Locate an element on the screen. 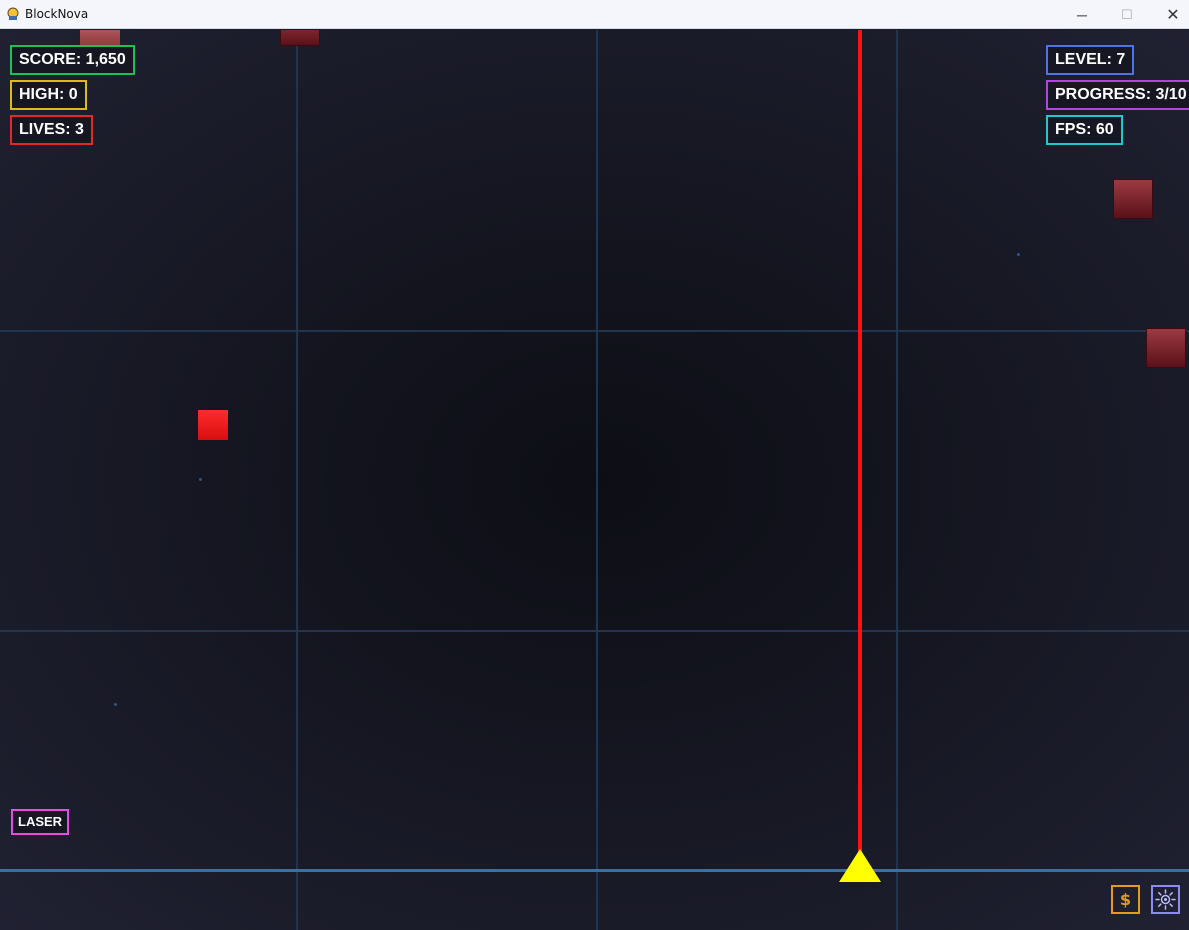 Image resolution: width=1189 pixels, height=930 pixels. sun-gear-icon is located at coordinates (1165, 899).